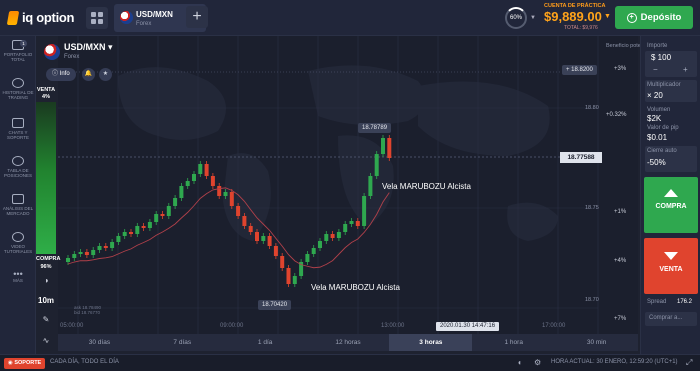 The height and width of the screenshot is (371, 700). I want to click on leaderboard-icon, so click(18, 161).